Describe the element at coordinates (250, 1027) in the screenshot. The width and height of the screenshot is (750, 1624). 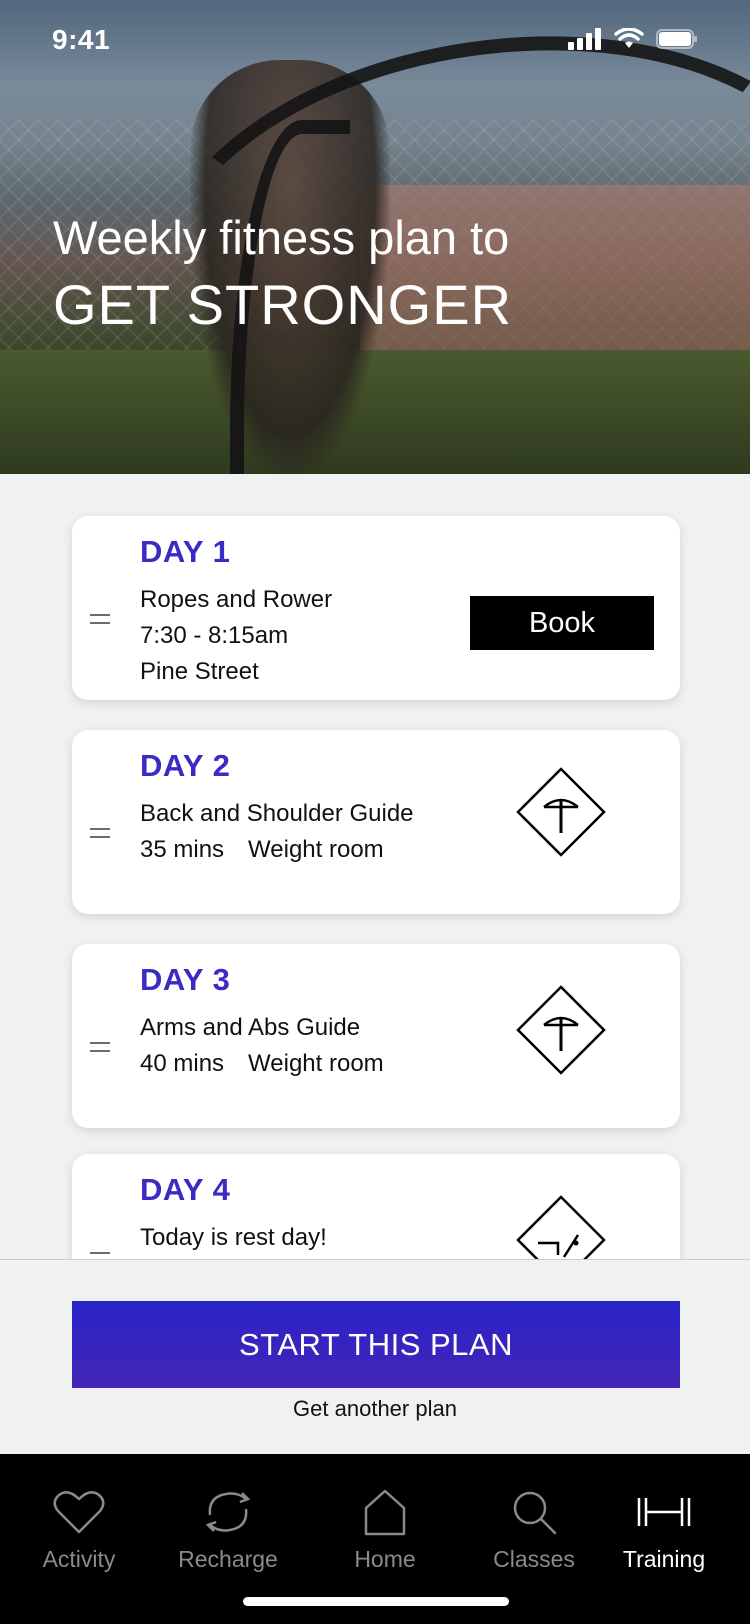
I see `guide-name: Arms and Abs Guide` at that location.